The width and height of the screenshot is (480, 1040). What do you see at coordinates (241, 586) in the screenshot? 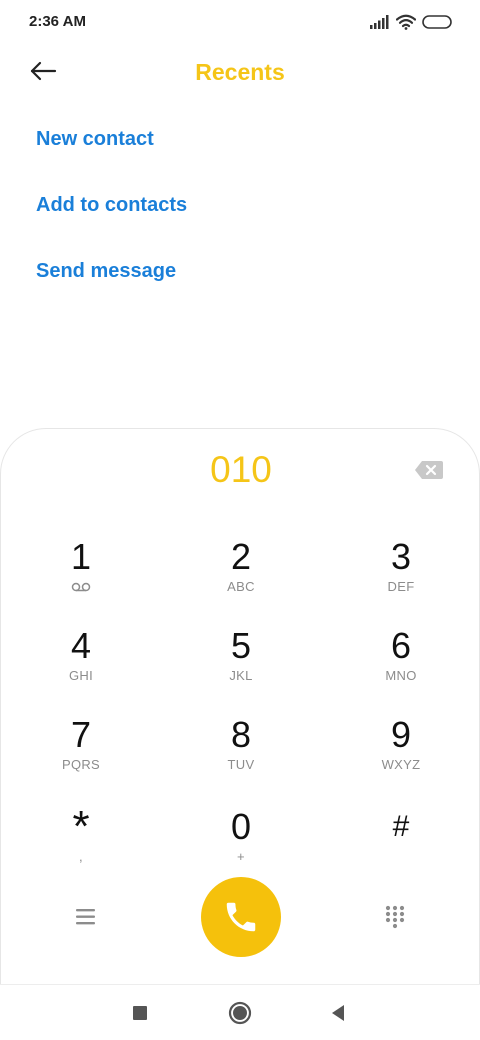
I see `key-letters: ABC` at bounding box center [241, 586].